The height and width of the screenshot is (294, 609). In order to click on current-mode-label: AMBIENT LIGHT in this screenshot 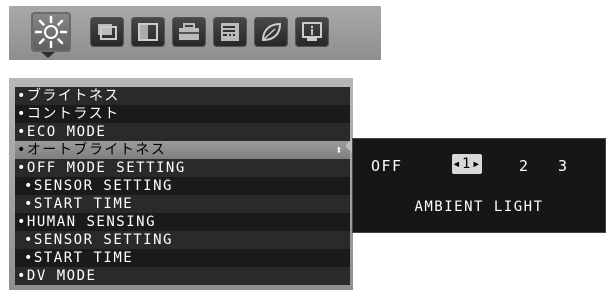, I will do `click(479, 207)`.